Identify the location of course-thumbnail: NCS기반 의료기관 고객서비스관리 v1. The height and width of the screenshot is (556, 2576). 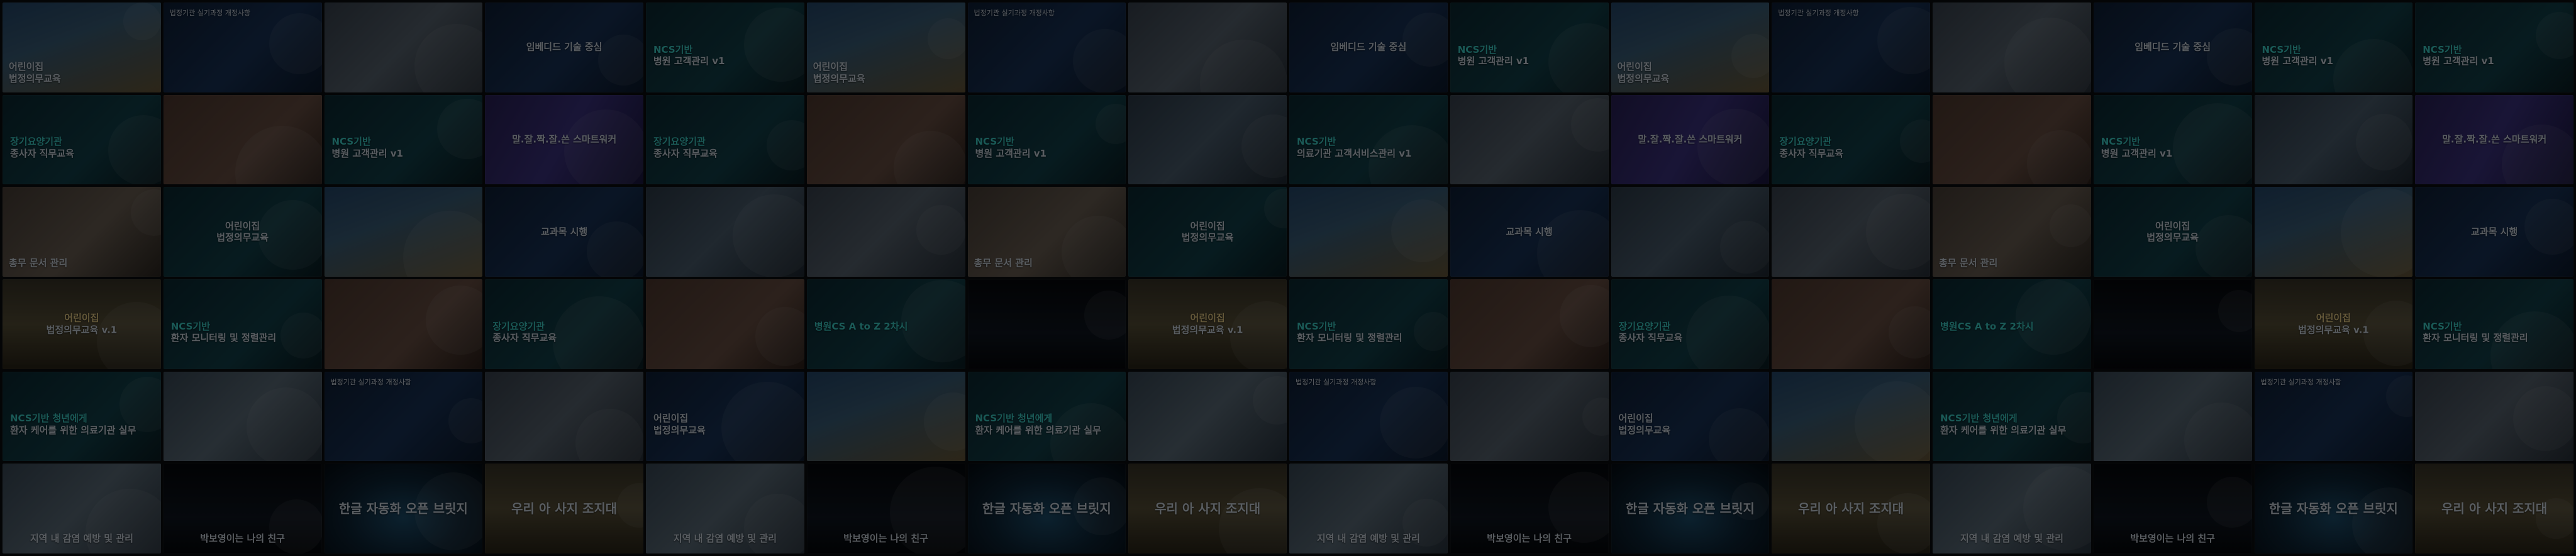
(1368, 139).